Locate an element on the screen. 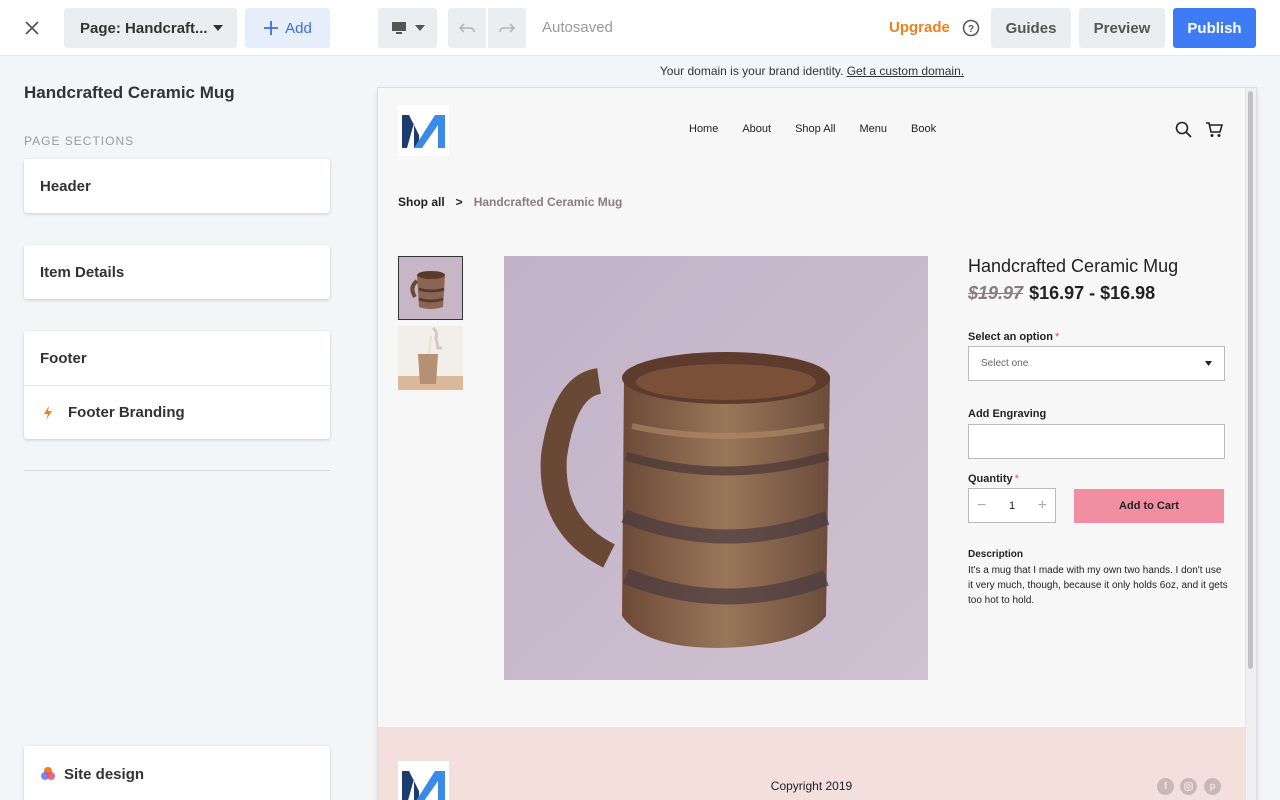 This screenshot has height=800, width=1280. undo-icon is located at coordinates (467, 28).